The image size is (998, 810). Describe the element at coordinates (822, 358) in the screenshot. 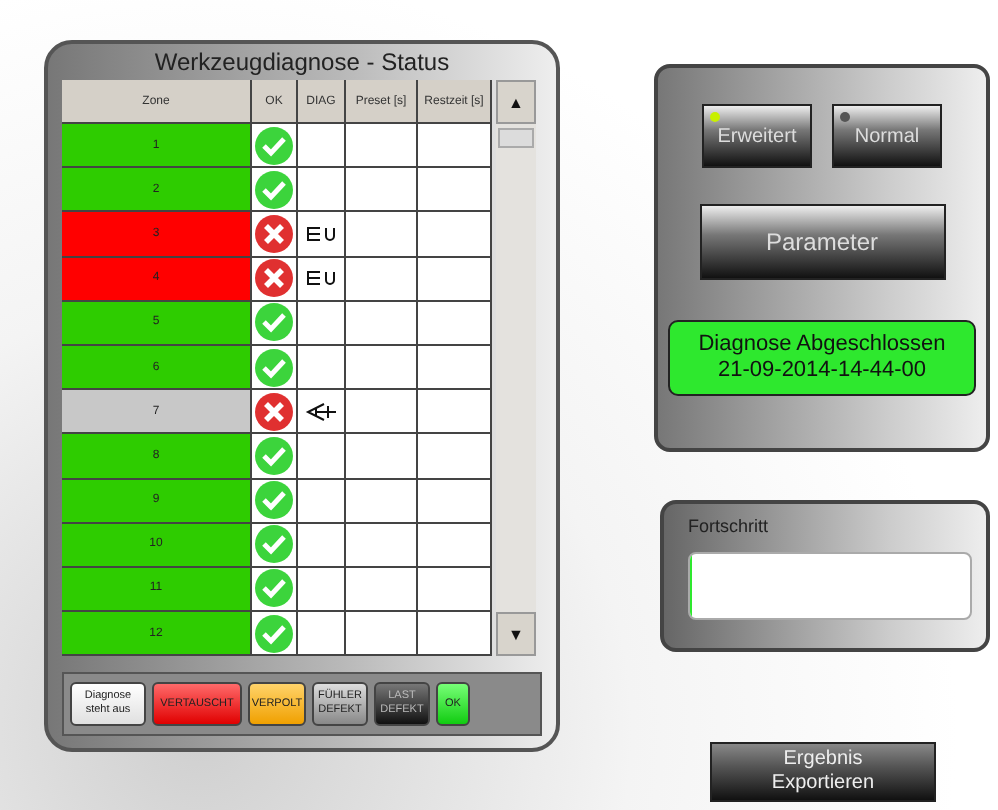

I see `status-message: Diagnose Abgeschlossen 21-09-2014-14-44-00` at that location.